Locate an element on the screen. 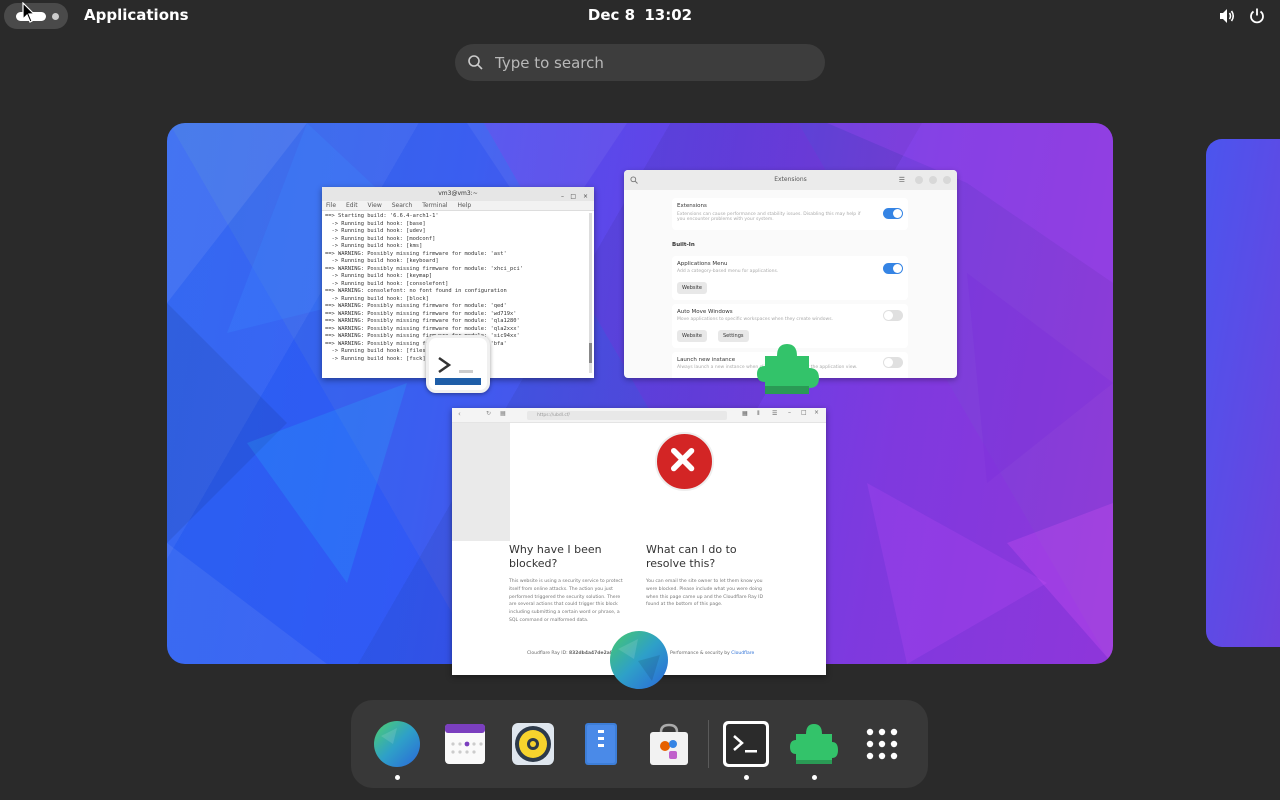 Image resolution: width=1280 pixels, height=800 pixels. url-bar: https://ubdl.cf/ is located at coordinates (627, 415).